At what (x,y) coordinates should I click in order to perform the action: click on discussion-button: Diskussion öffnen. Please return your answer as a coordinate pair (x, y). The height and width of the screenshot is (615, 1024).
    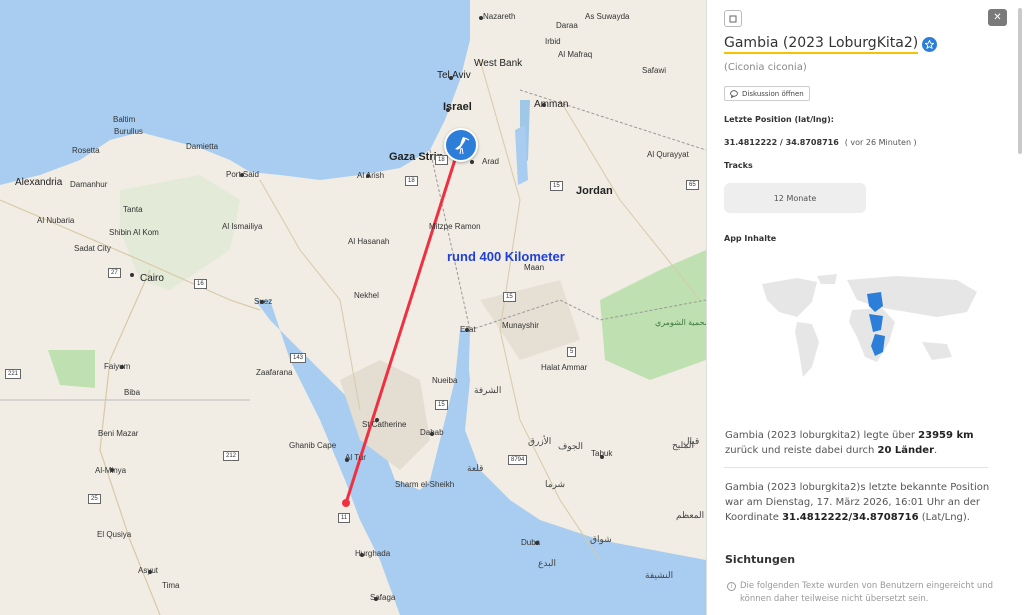
    Looking at the image, I should click on (767, 93).